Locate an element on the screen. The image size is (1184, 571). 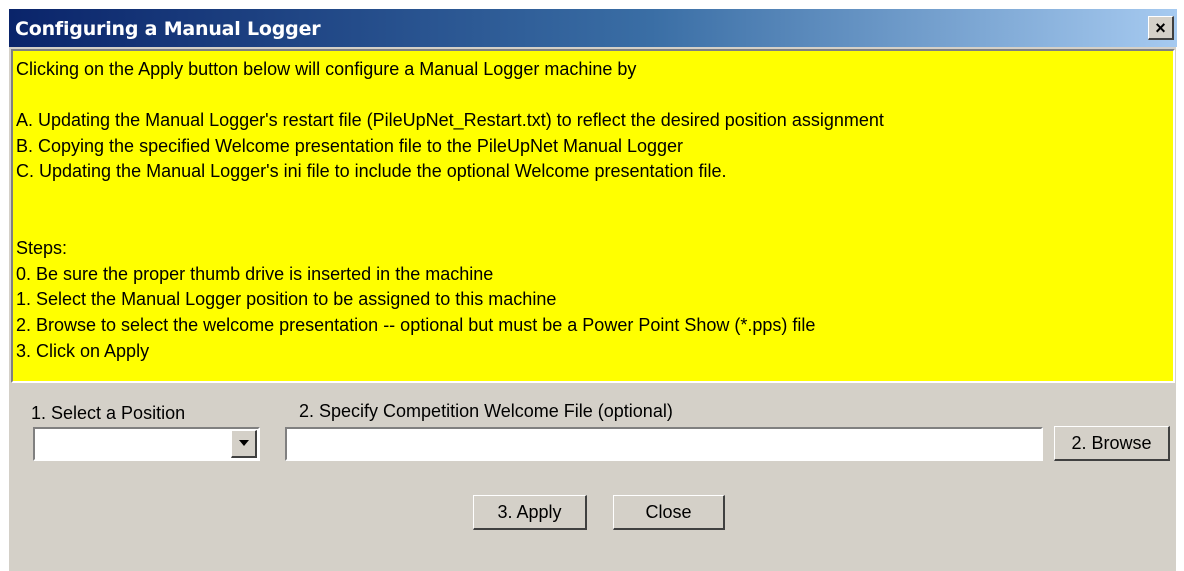
close-window-button: × is located at coordinates (1161, 28).